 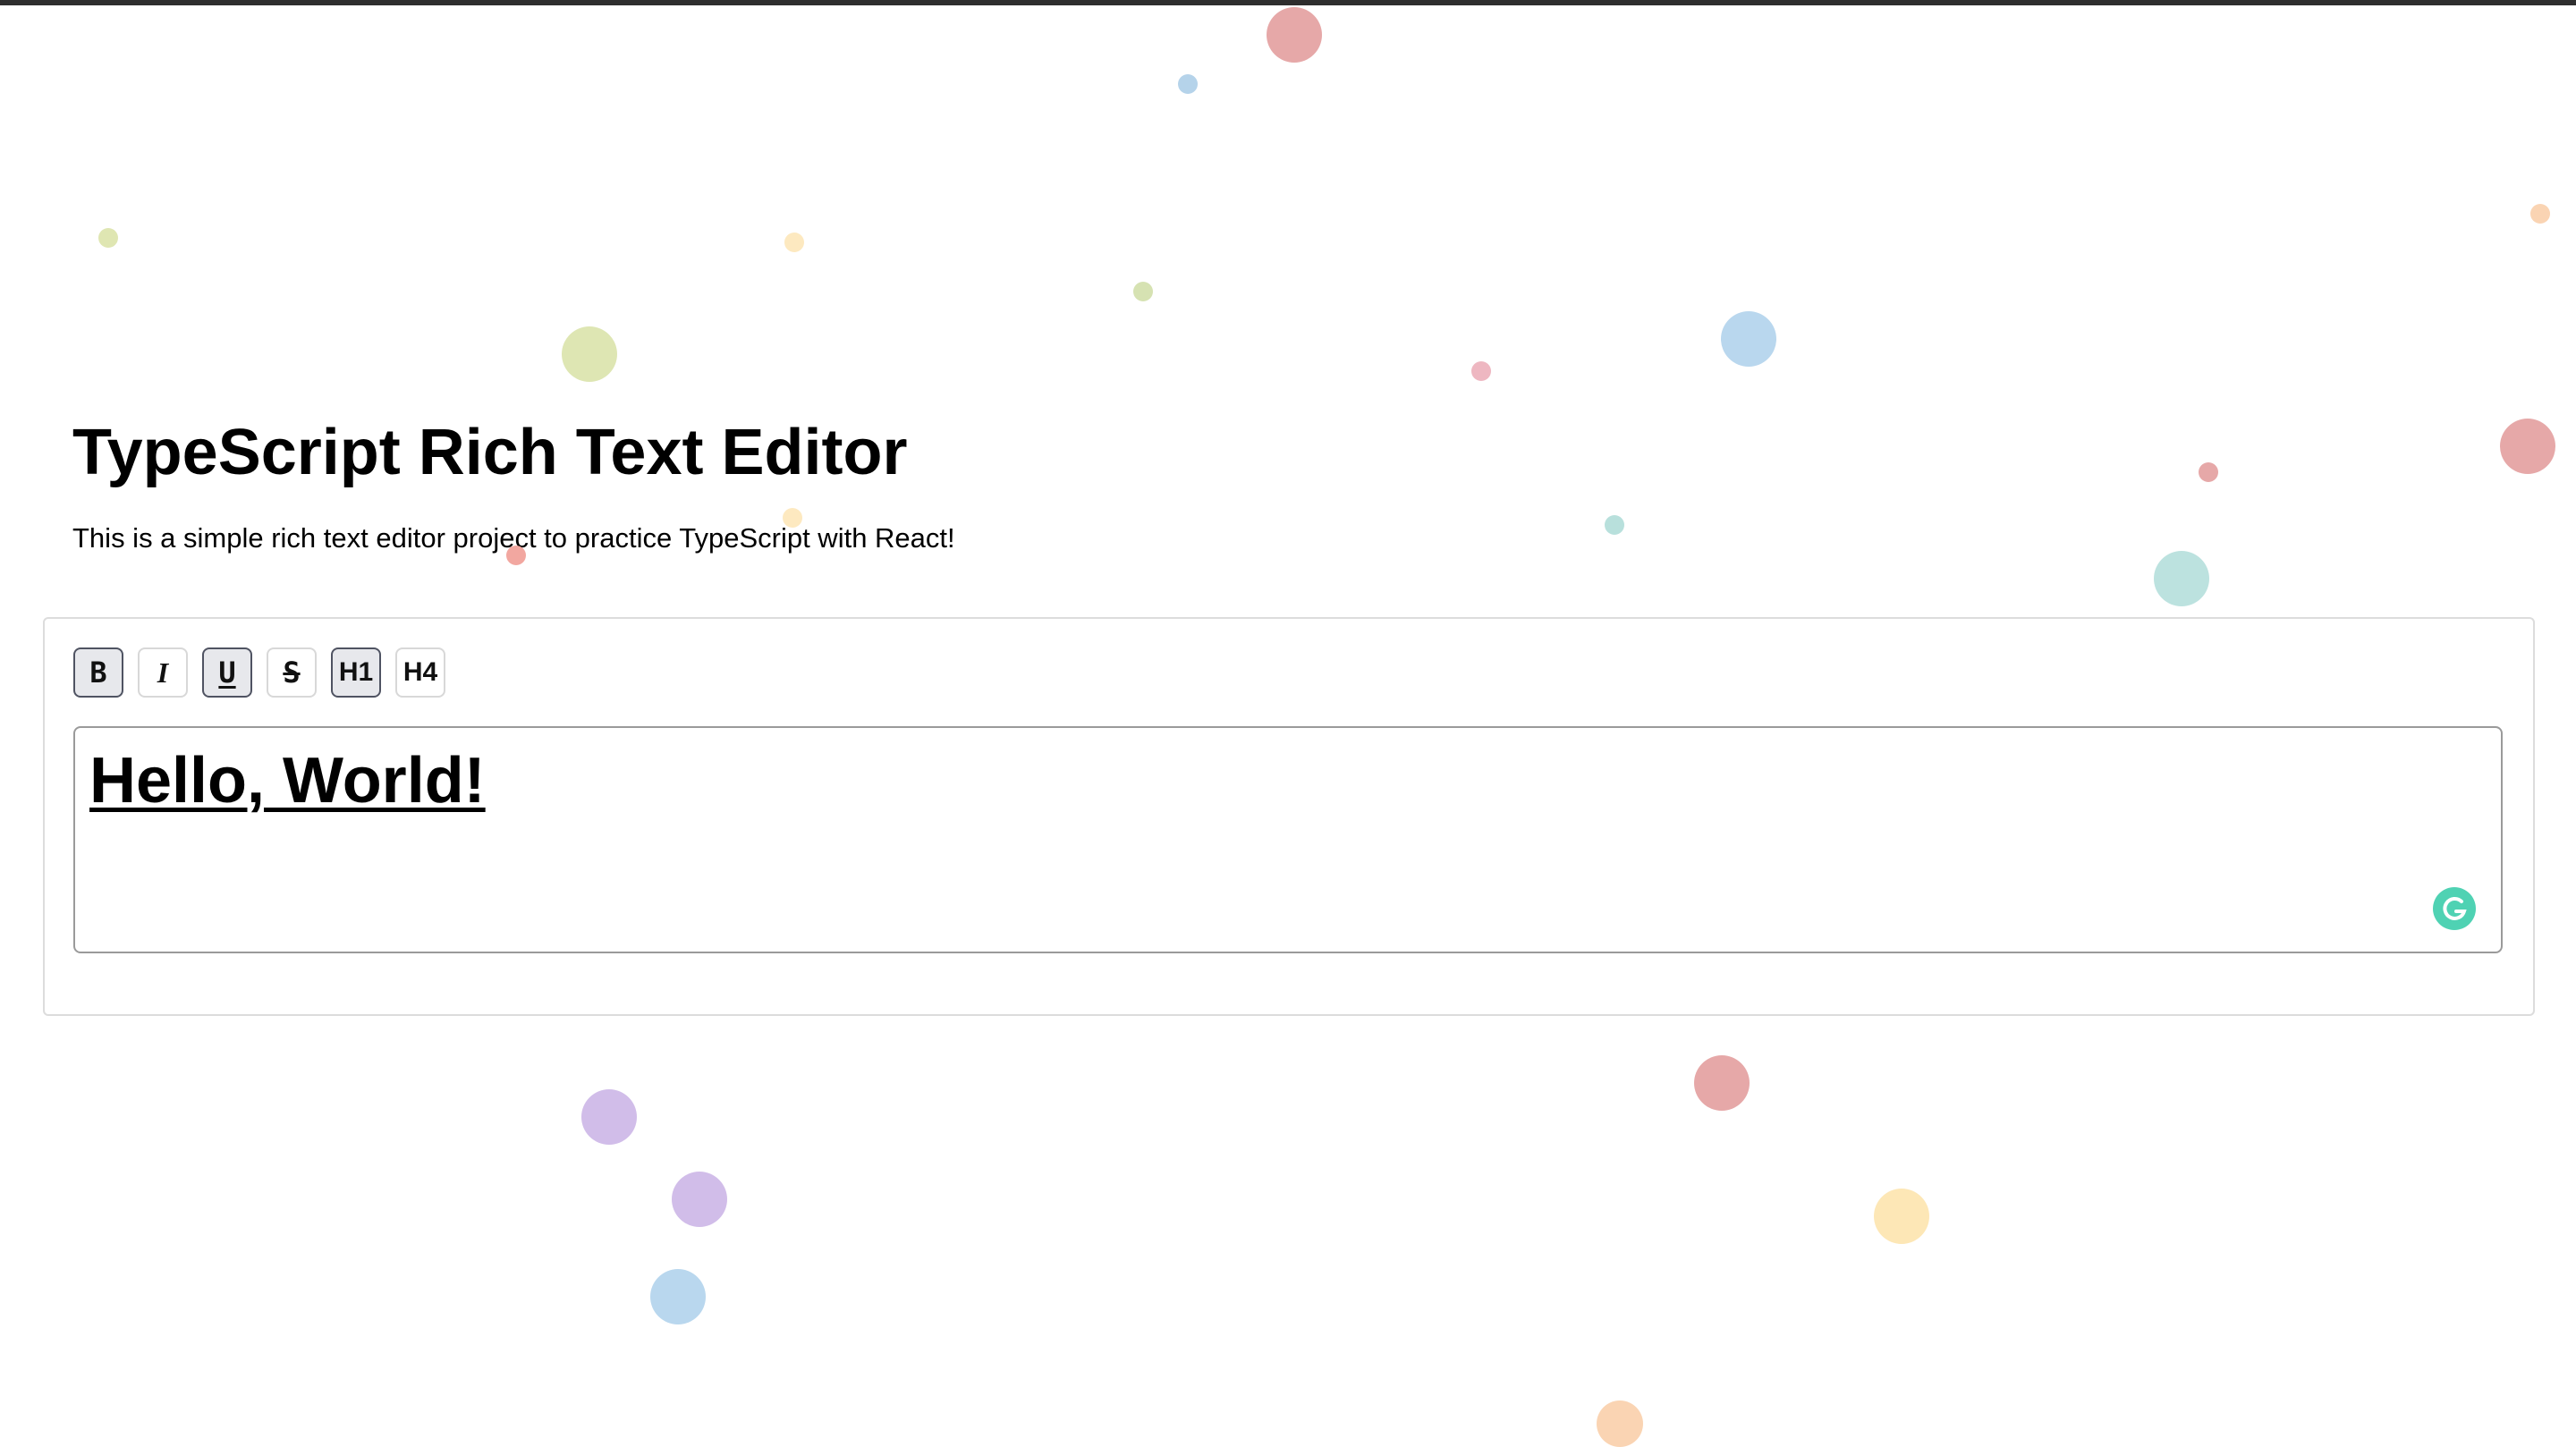 I want to click on strikethrough-icon: S, so click(x=292, y=673).